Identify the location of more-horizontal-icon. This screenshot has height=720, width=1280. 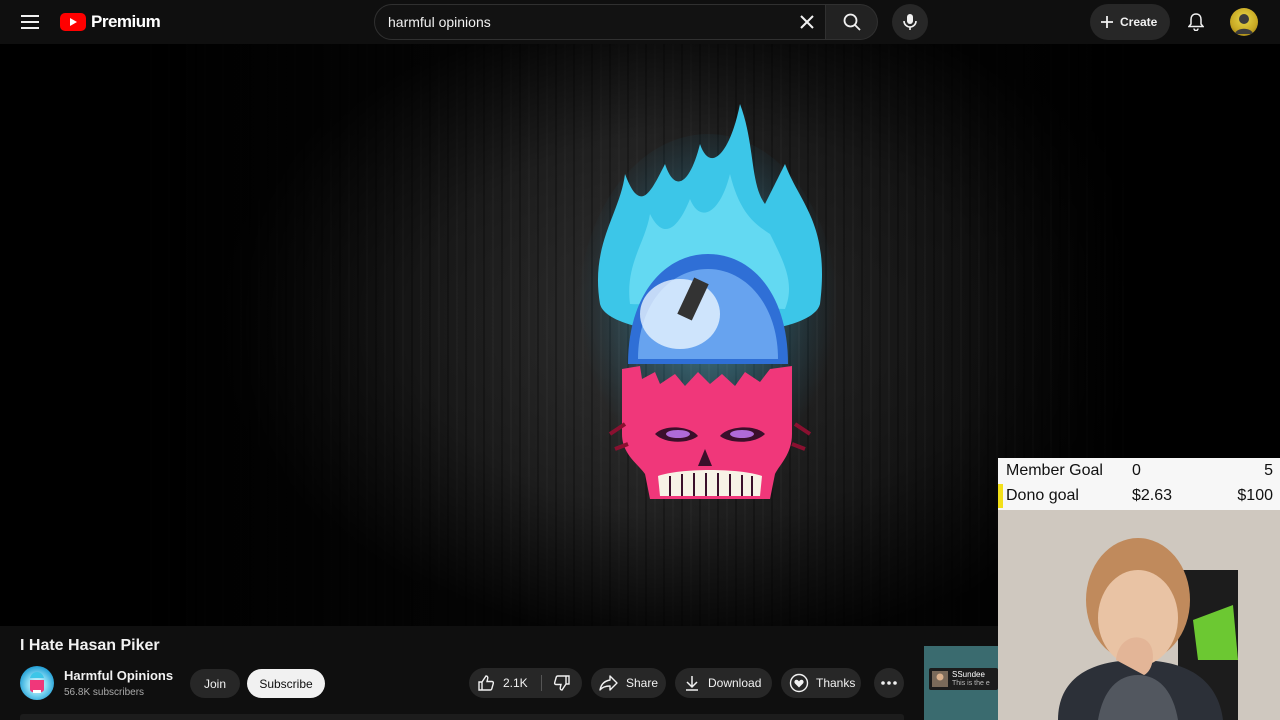
(889, 683).